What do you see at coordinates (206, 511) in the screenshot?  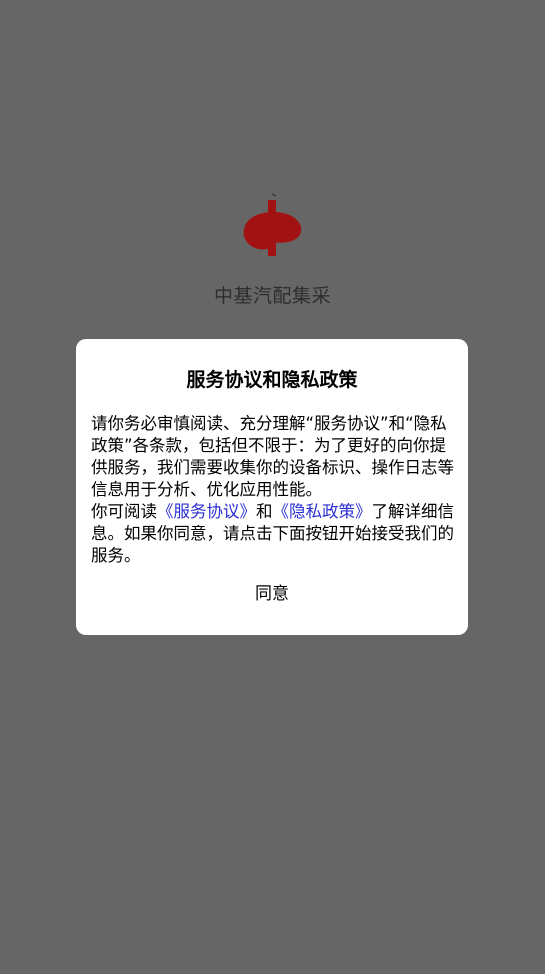 I see `service-agreement-link: 《服务协议》` at bounding box center [206, 511].